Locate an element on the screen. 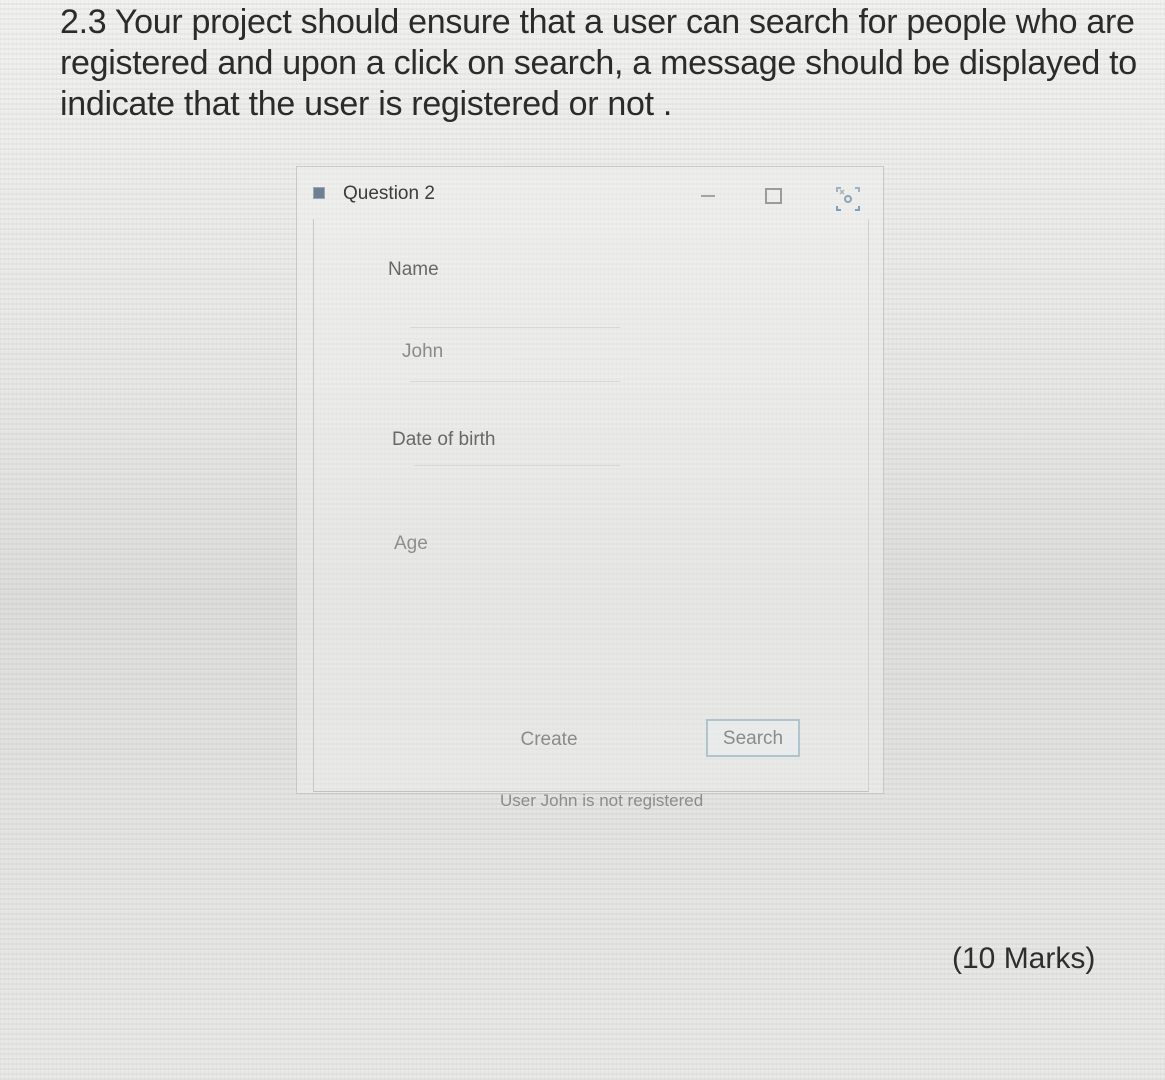 The width and height of the screenshot is (1165, 1080). dob-label: Date of birth is located at coordinates (444, 439).